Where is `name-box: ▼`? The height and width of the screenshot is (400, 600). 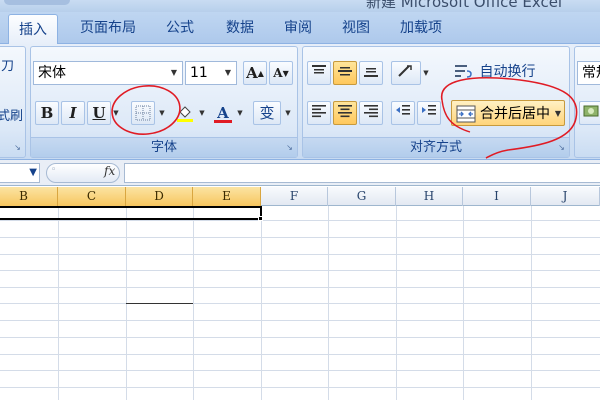
name-box: ▼ is located at coordinates (20, 173).